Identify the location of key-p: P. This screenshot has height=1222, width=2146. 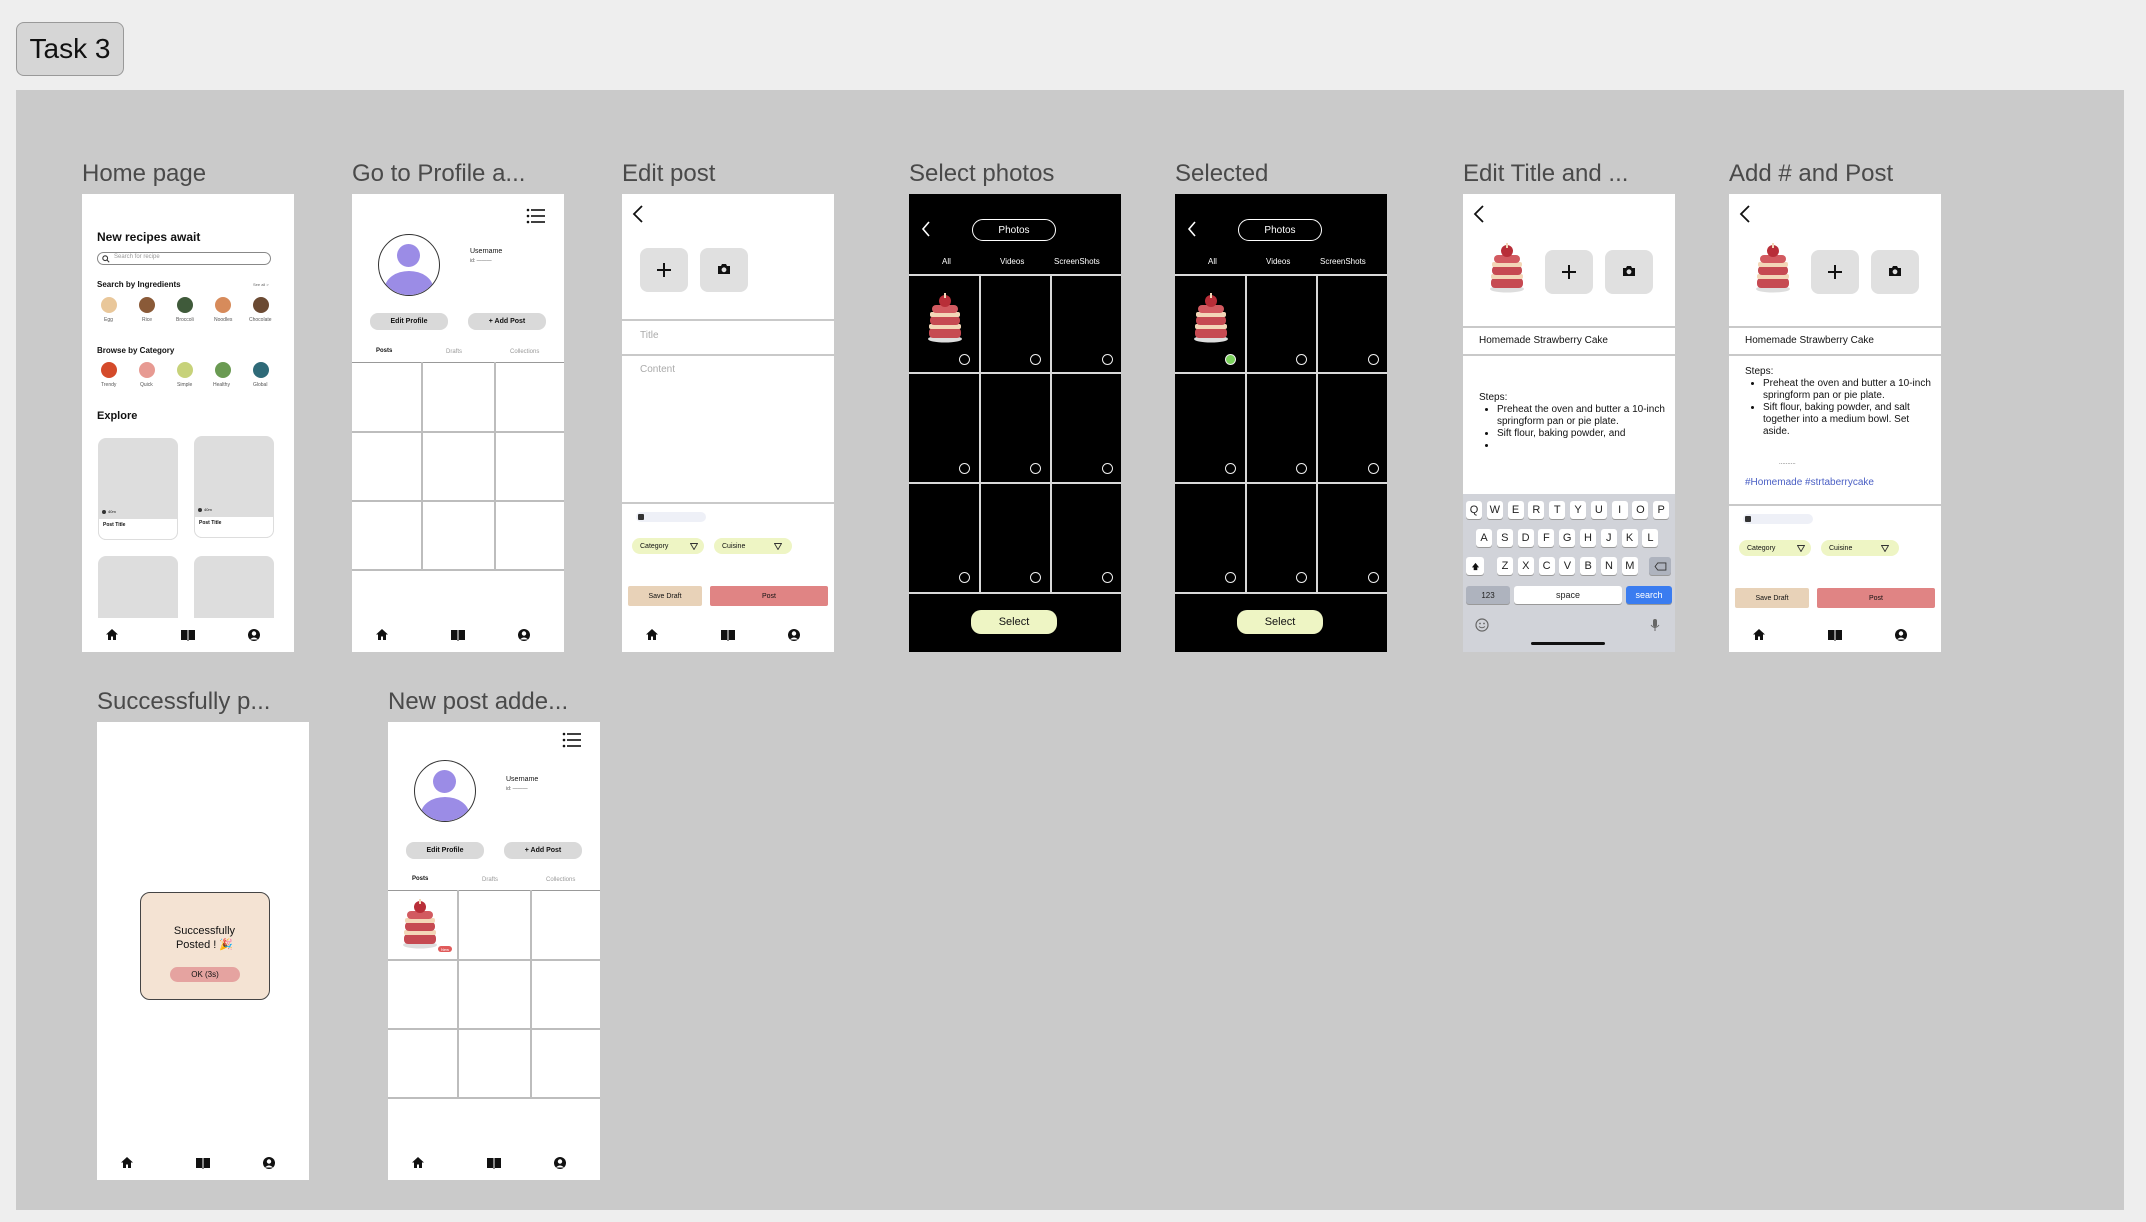
(1661, 510).